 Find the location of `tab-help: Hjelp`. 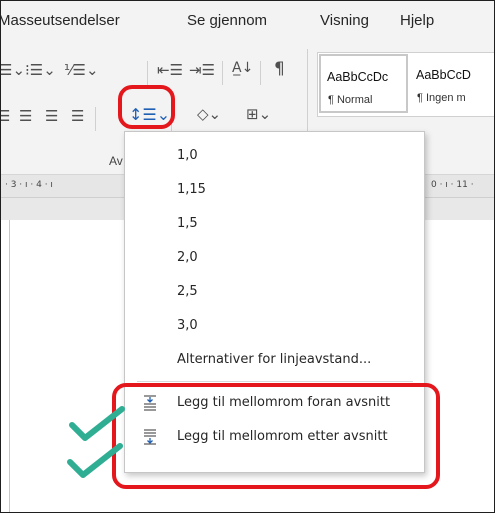

tab-help: Hjelp is located at coordinates (417, 20).